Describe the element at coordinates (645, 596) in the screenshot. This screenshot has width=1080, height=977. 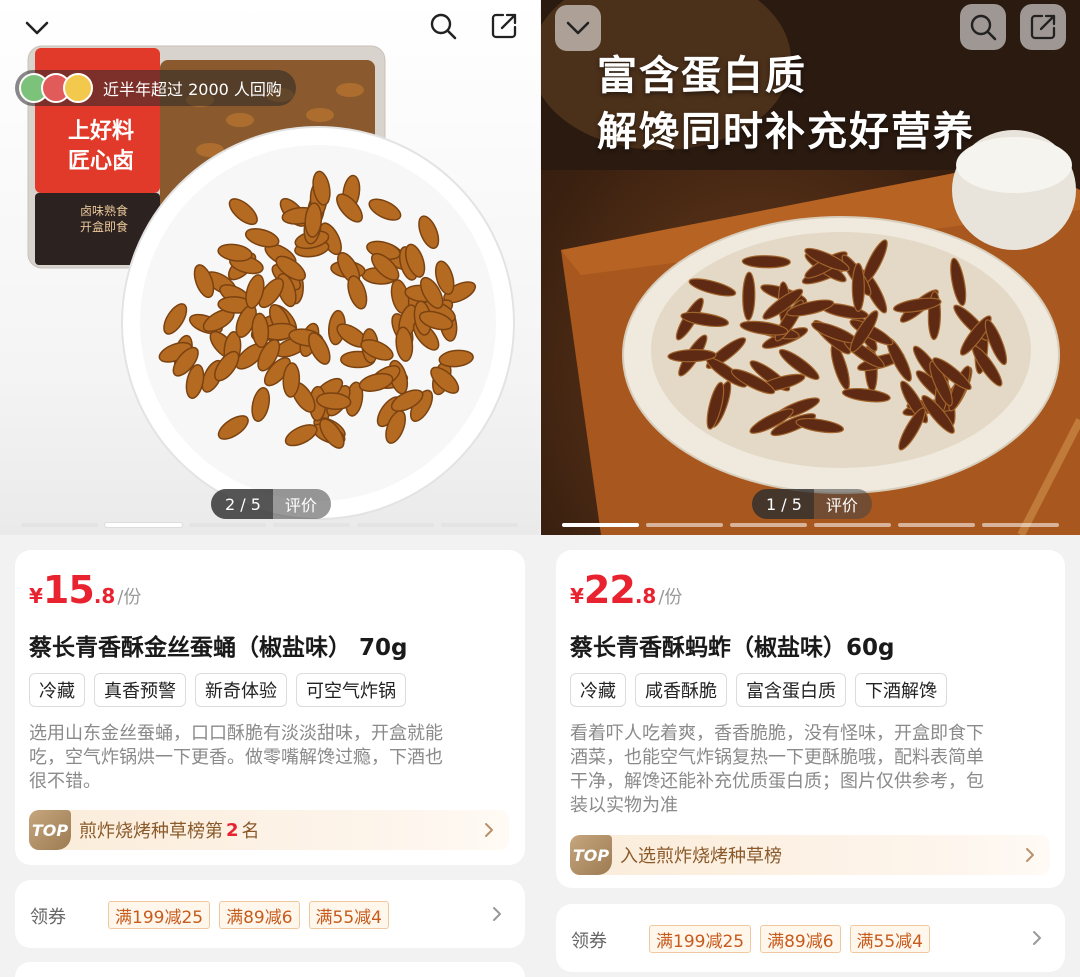
I see `price-decimal: .8` at that location.